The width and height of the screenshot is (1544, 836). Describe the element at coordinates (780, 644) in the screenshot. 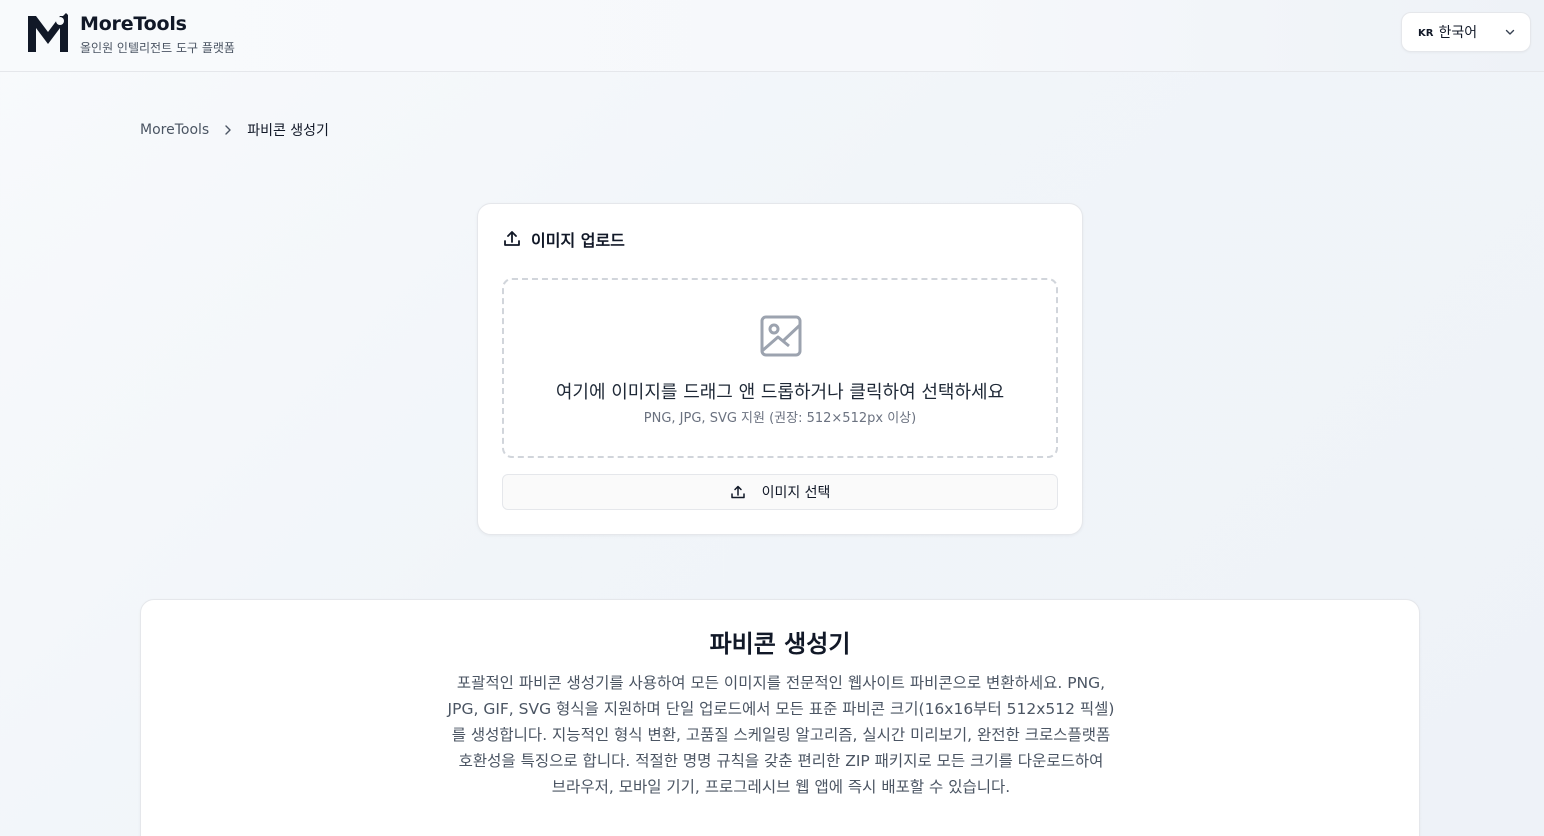

I see `page-title: 파비콘 생성기` at that location.